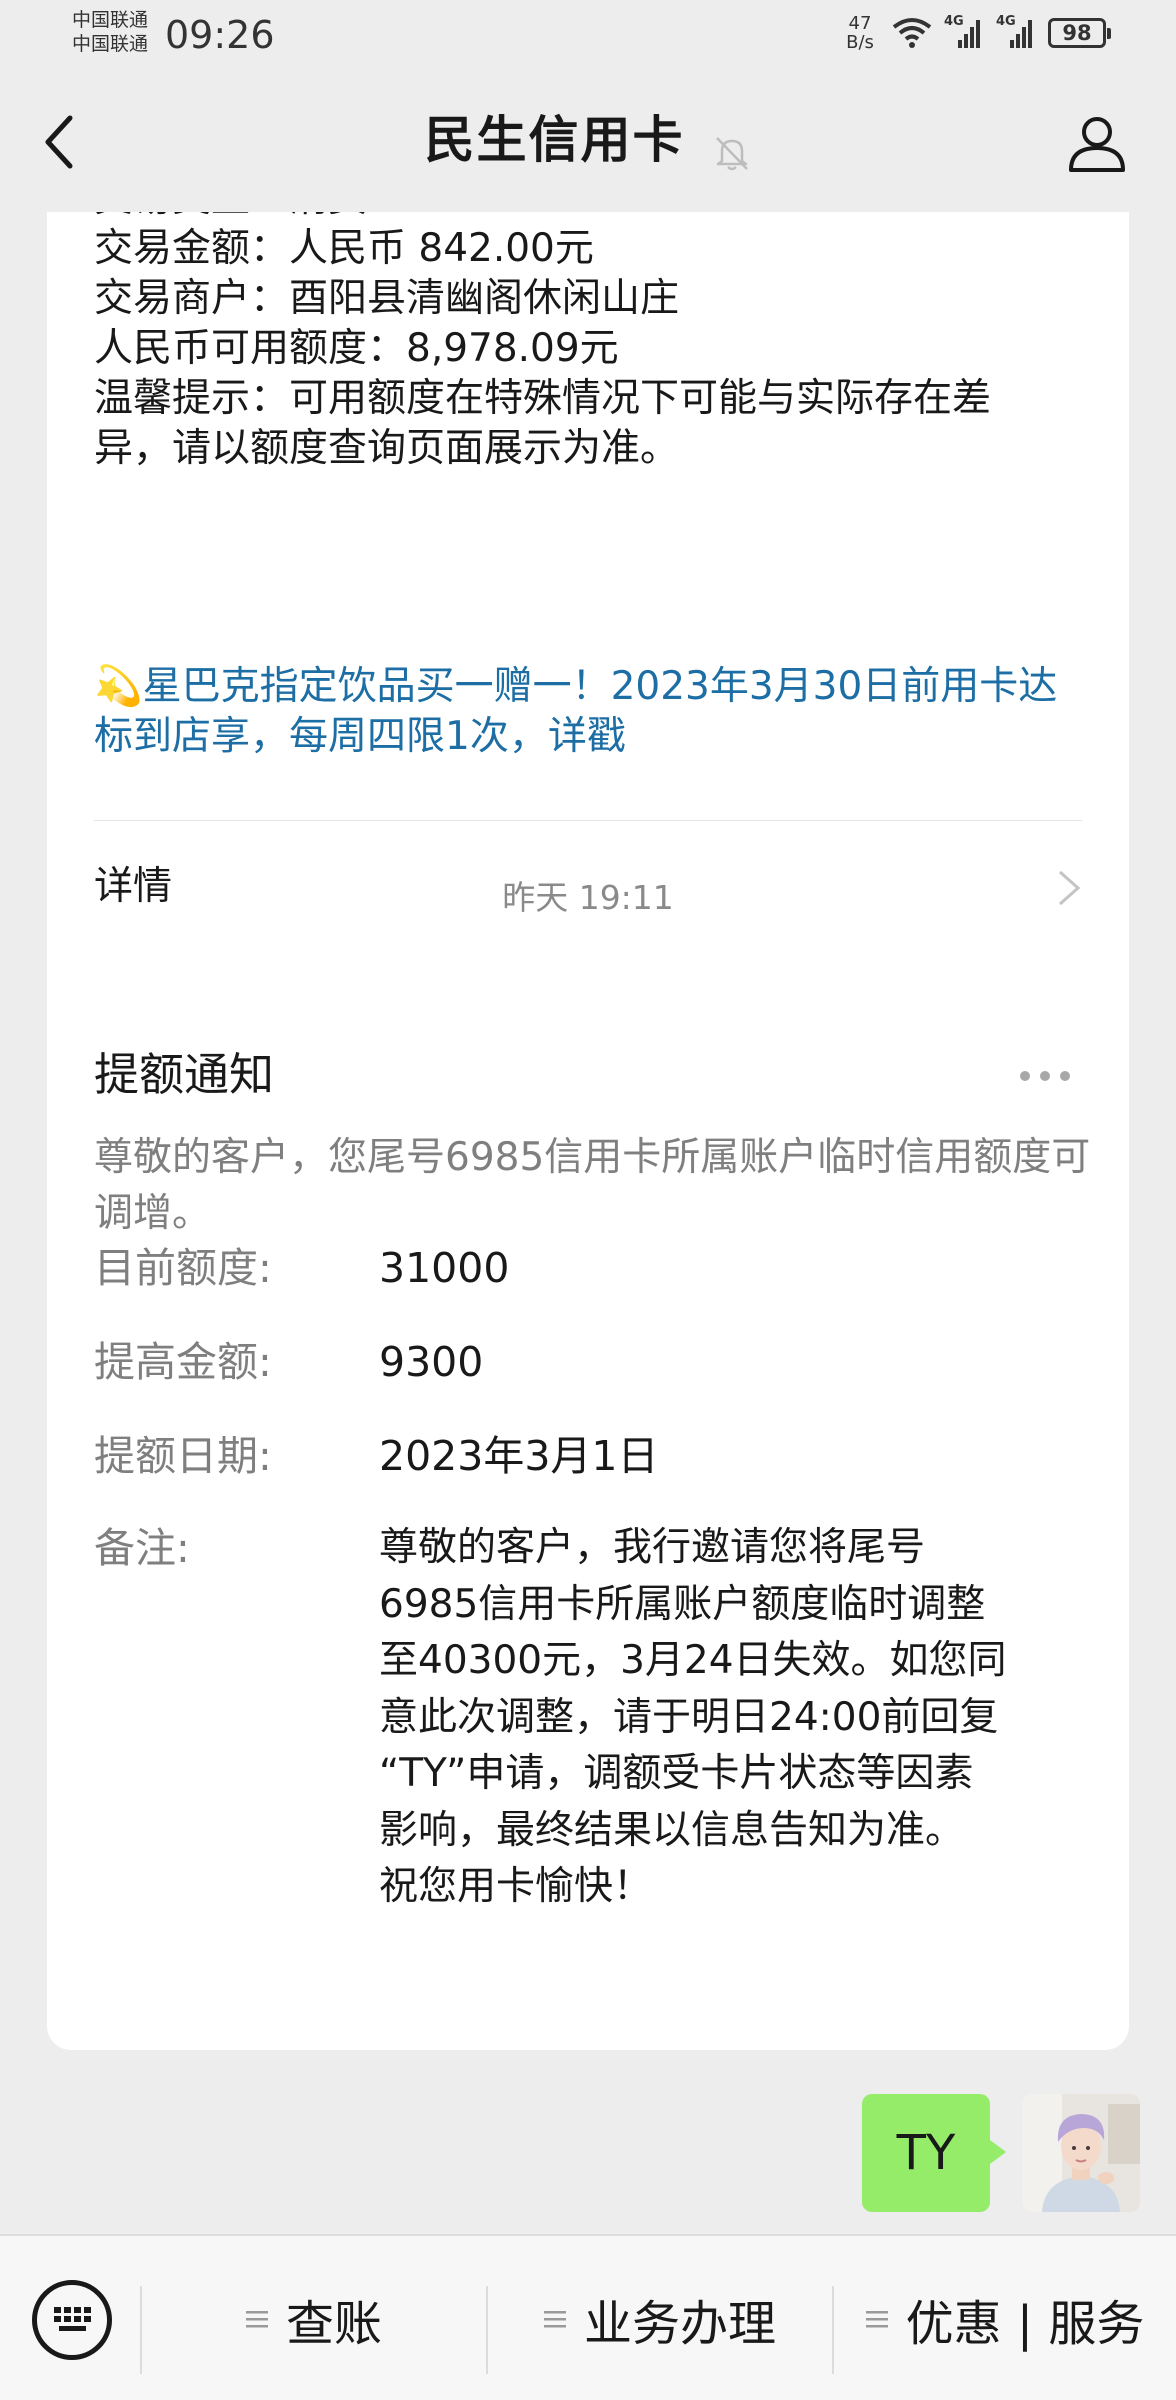  What do you see at coordinates (183, 1268) in the screenshot?
I see `current-limit-label: 目前额度:` at bounding box center [183, 1268].